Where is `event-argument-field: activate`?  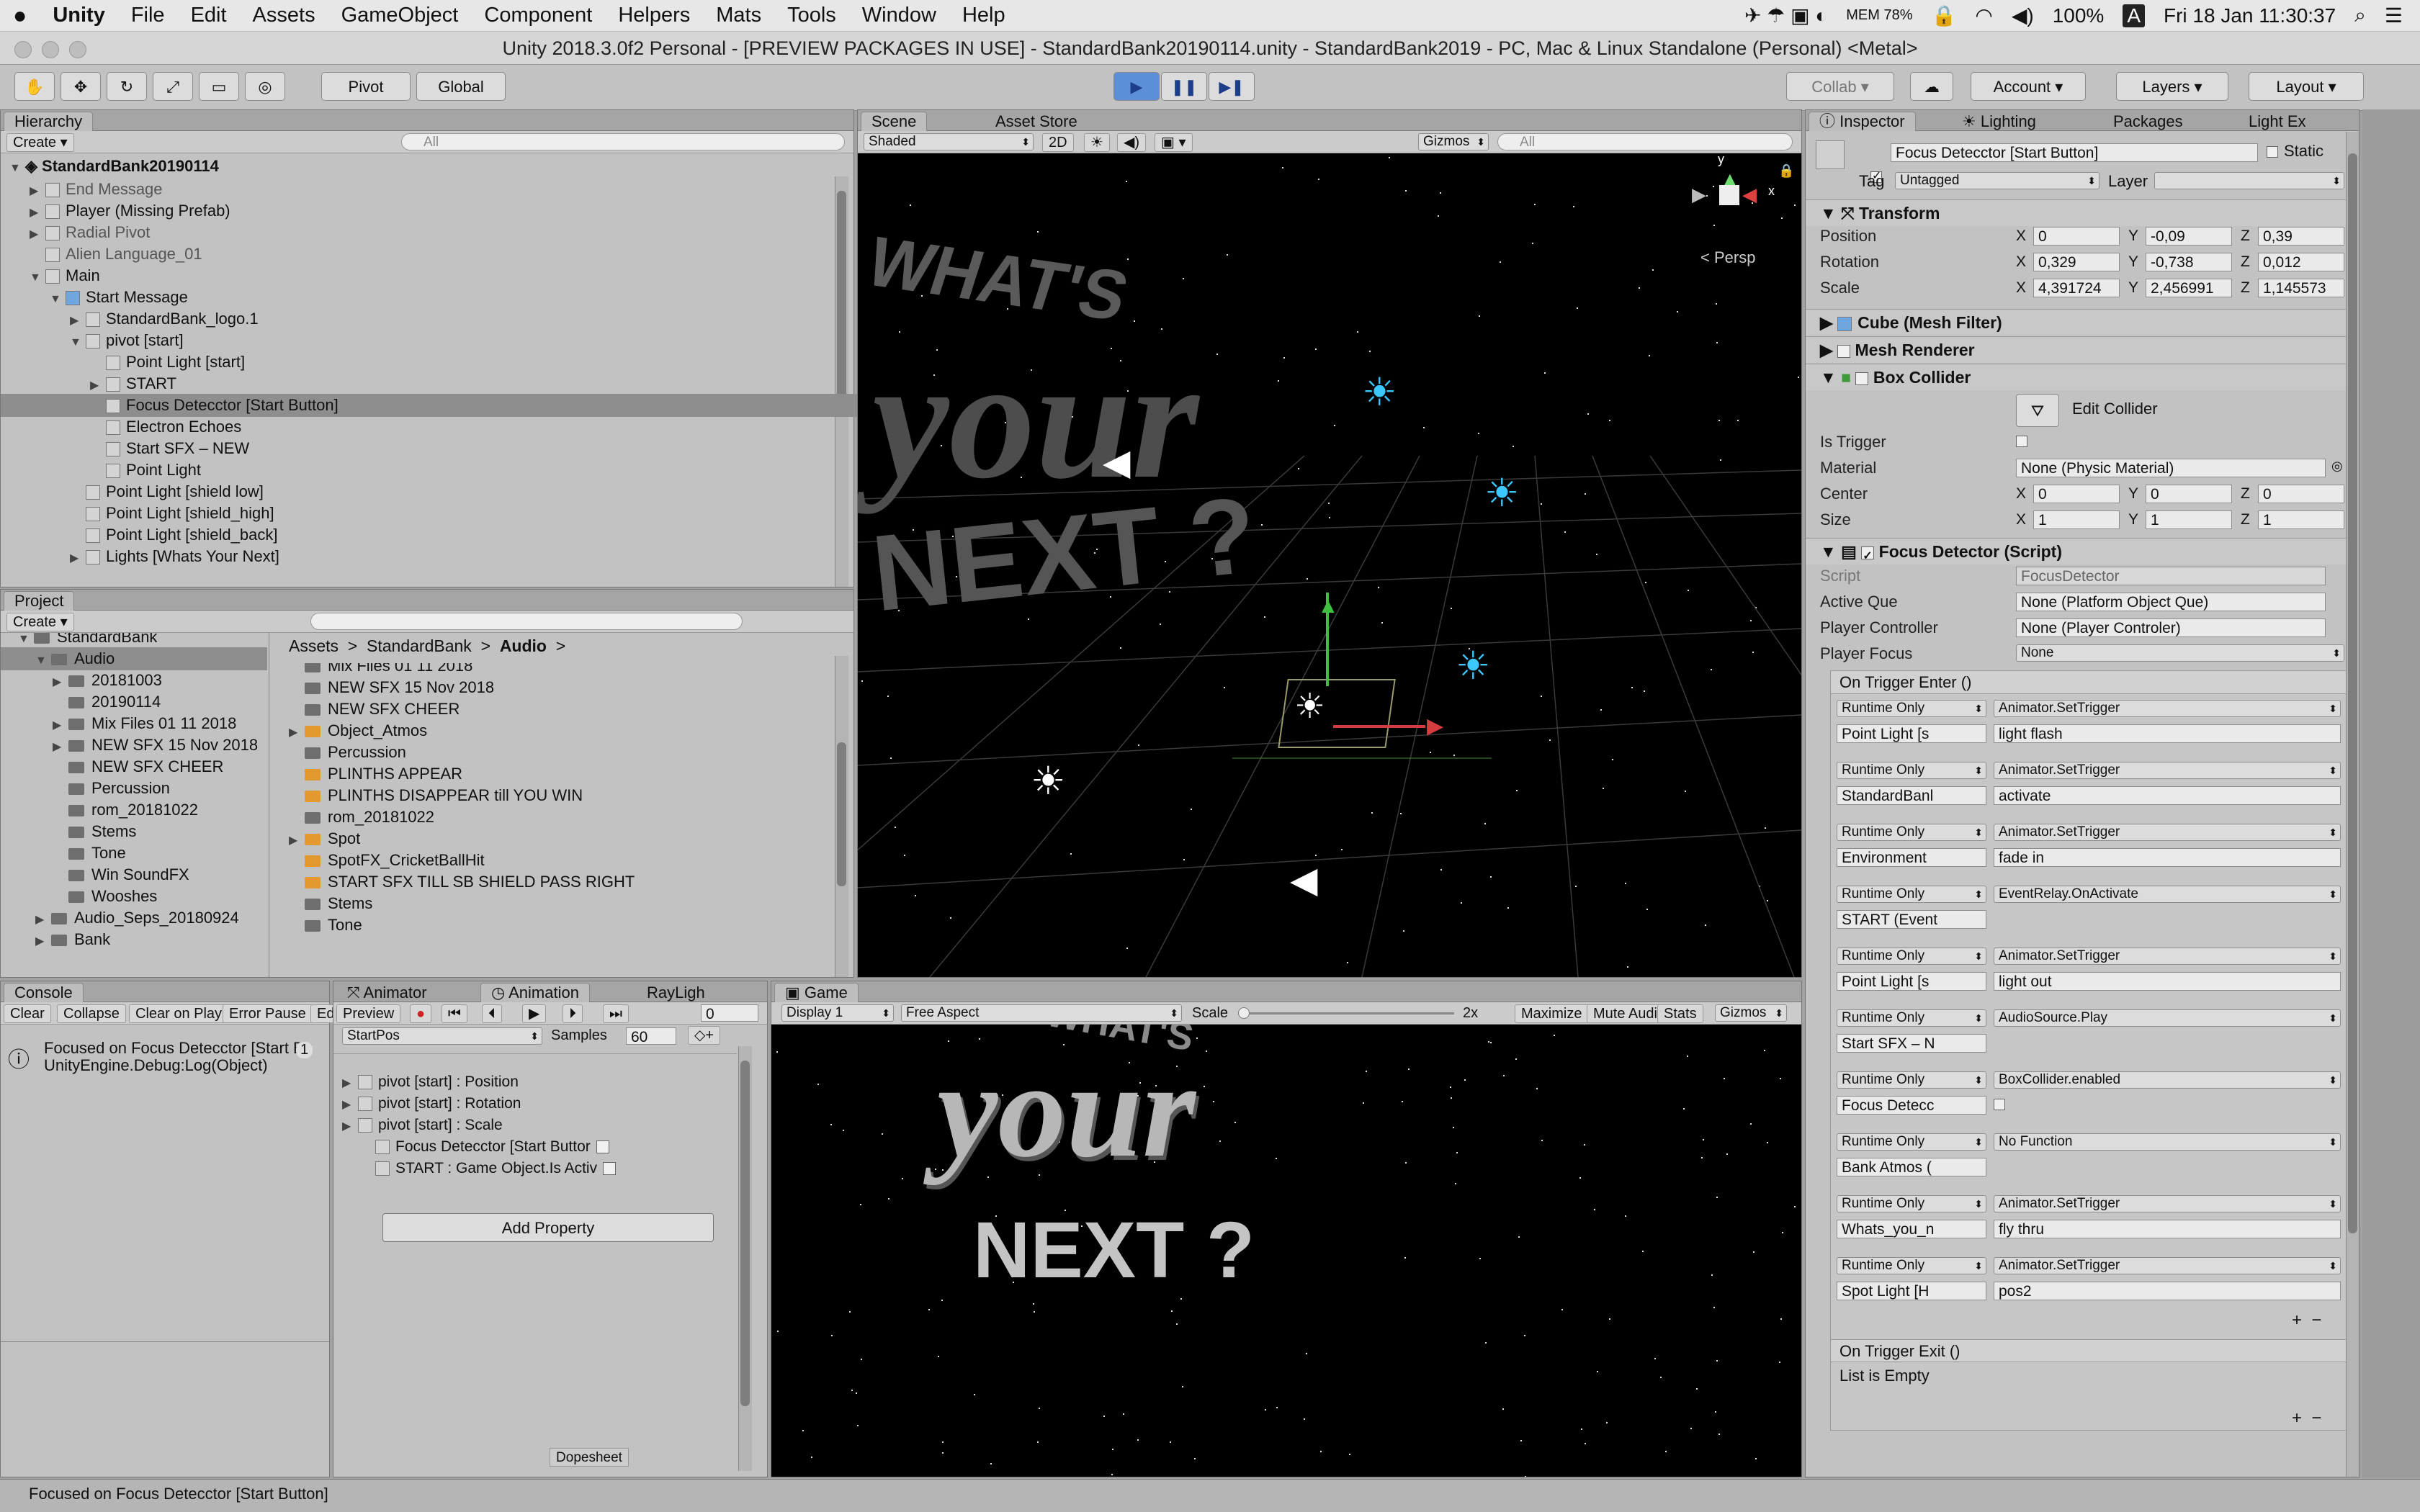 event-argument-field: activate is located at coordinates (2167, 795).